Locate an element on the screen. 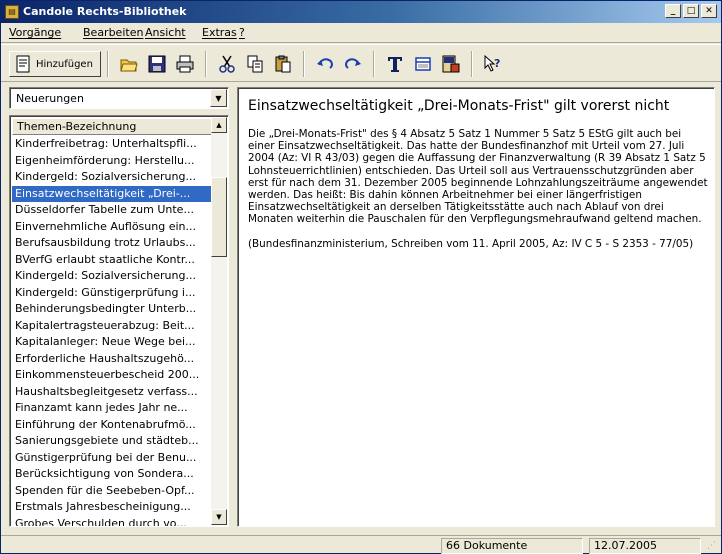  add-button: Hinzufügen is located at coordinates (55, 64).